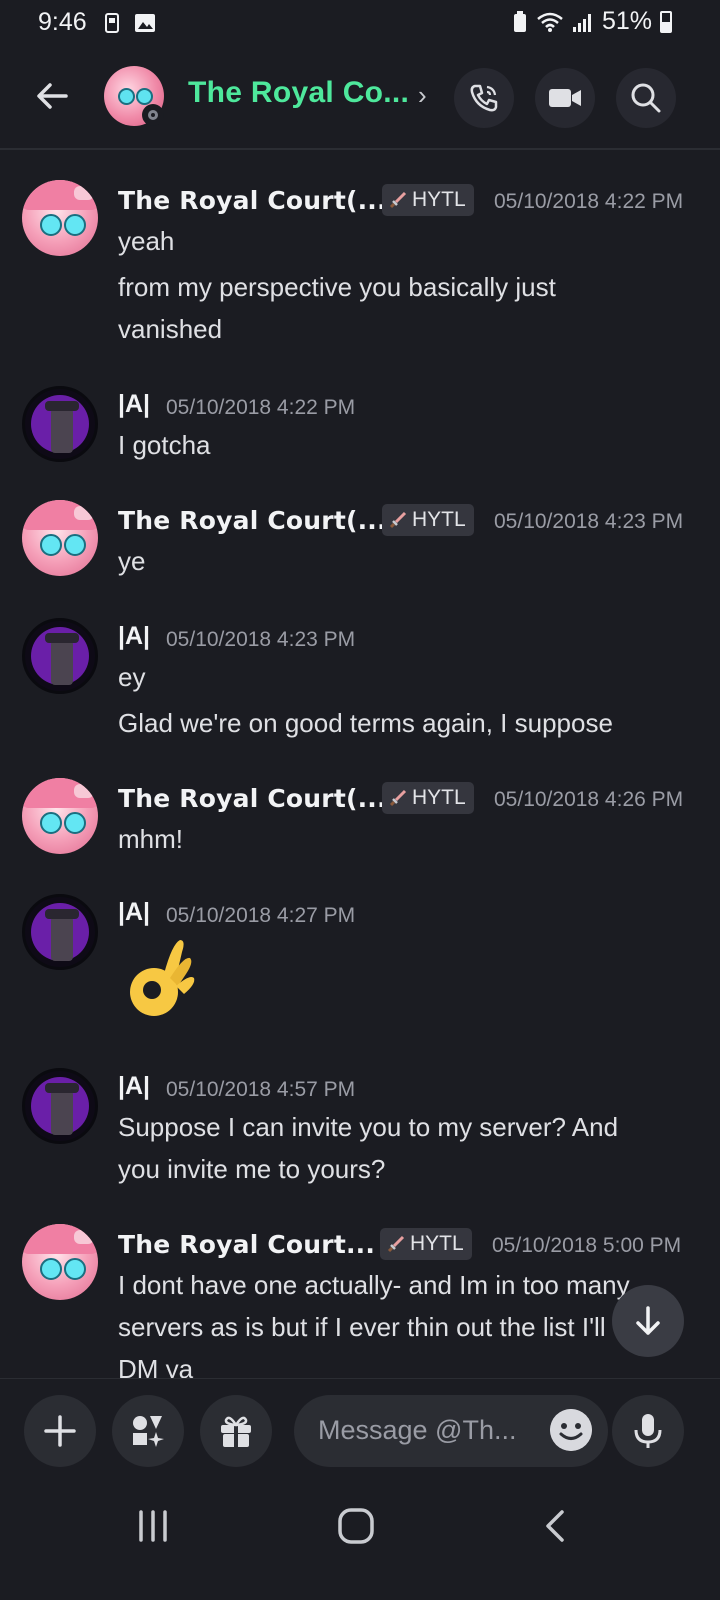  I want to click on microphone-icon, so click(648, 1431).